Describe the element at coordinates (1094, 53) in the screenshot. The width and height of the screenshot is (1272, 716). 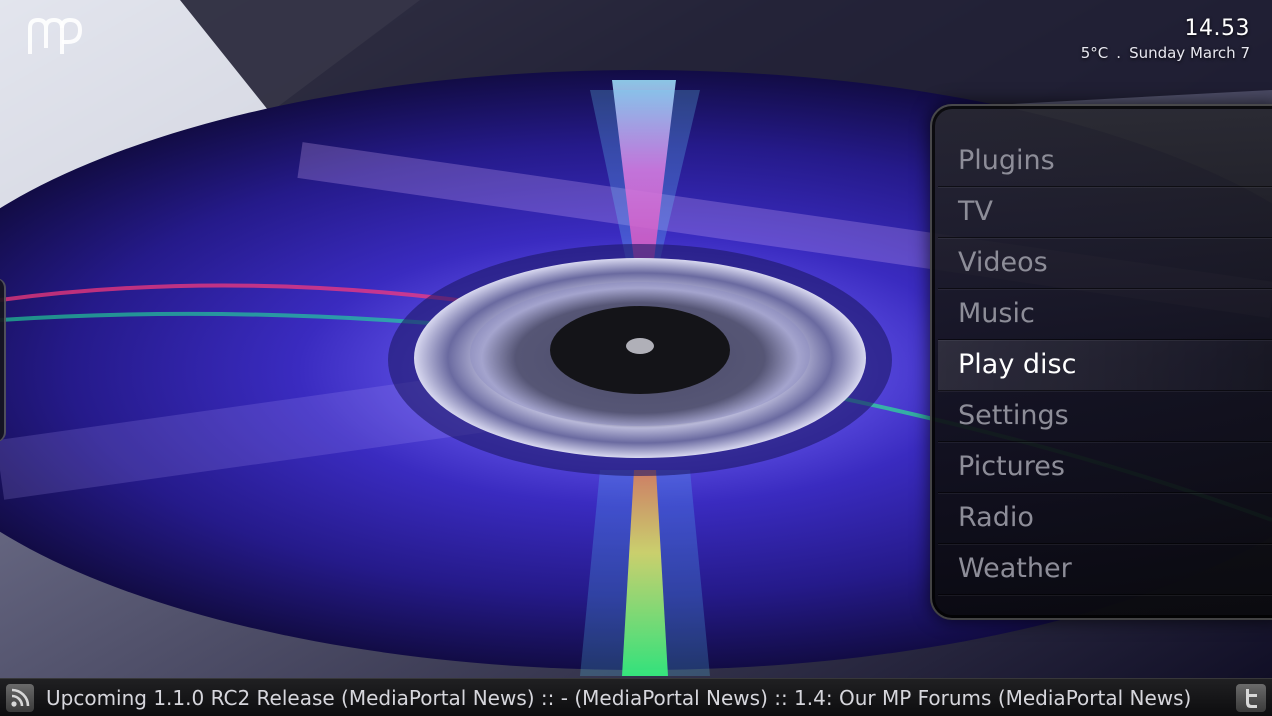
I see `temperature: 5°C` at that location.